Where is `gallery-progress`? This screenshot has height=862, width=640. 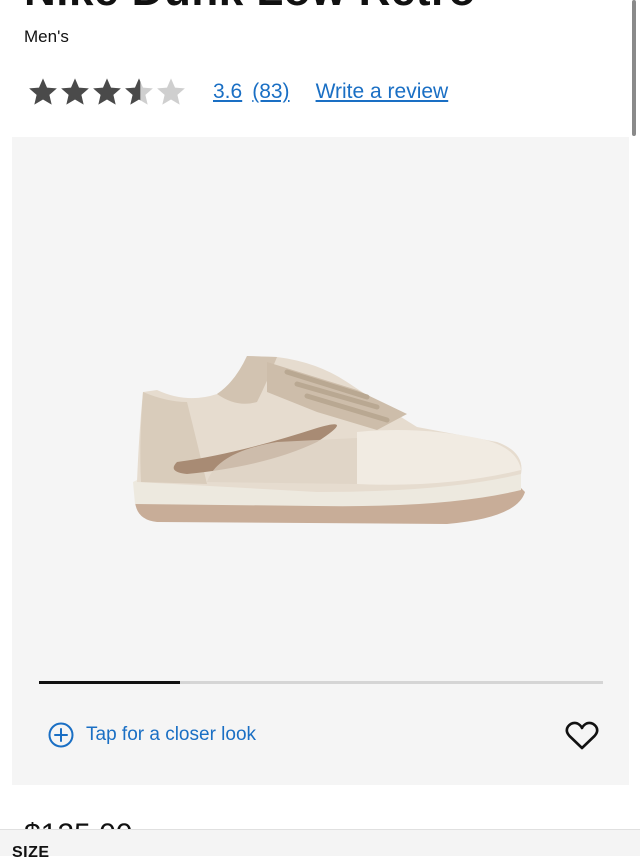
gallery-progress is located at coordinates (321, 682).